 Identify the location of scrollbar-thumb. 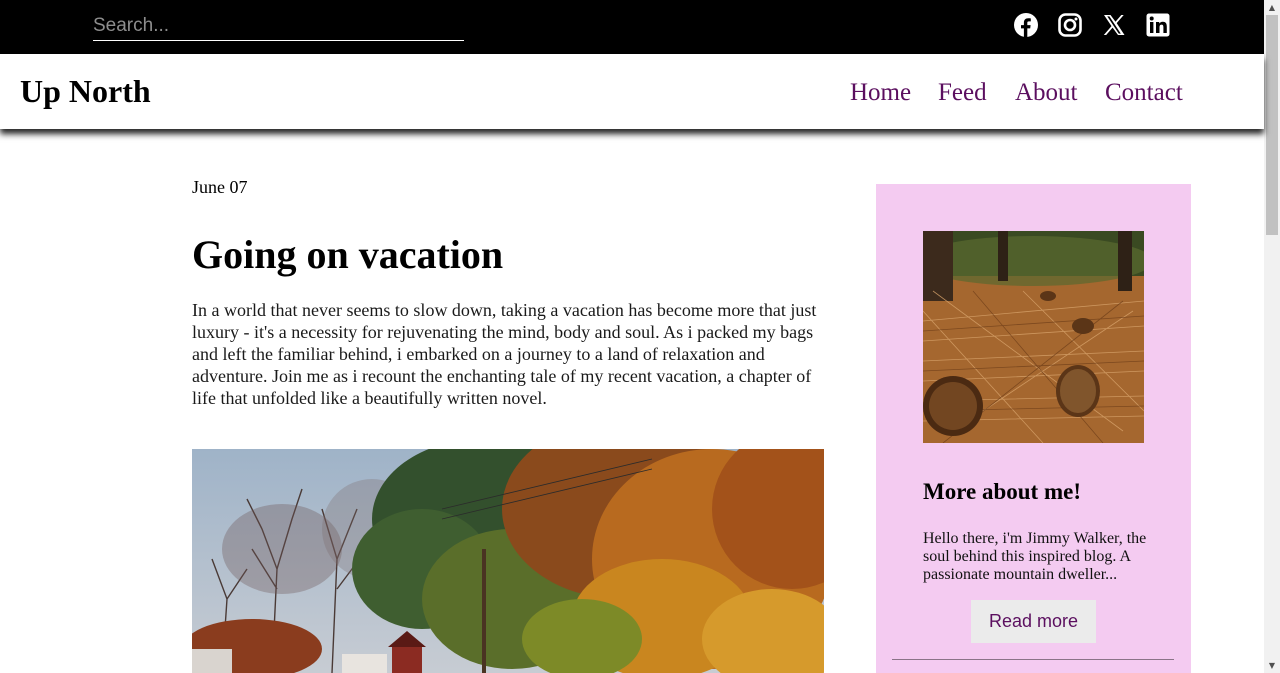
(1272, 125).